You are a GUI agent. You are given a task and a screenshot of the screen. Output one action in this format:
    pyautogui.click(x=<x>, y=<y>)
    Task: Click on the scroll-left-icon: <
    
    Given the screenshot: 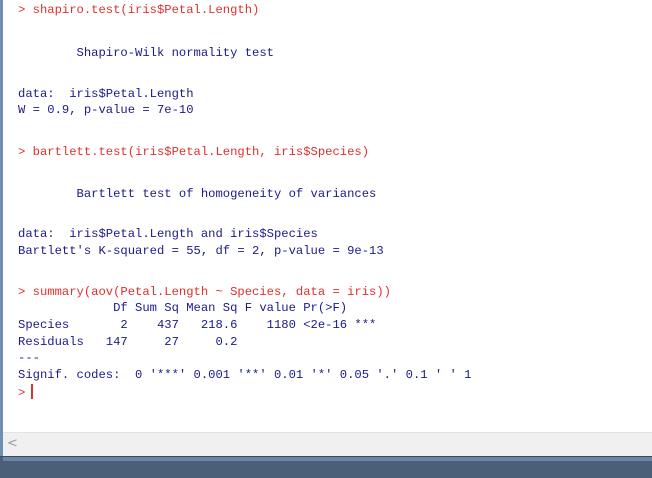 What is the action you would take?
    pyautogui.click(x=12, y=443)
    